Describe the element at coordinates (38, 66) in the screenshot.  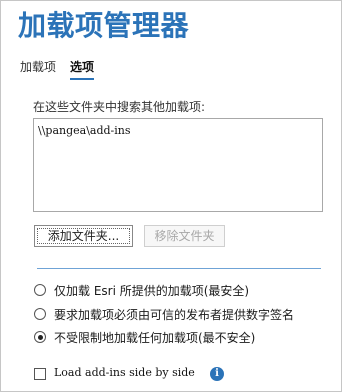
I see `tab-addins: 加载项` at that location.